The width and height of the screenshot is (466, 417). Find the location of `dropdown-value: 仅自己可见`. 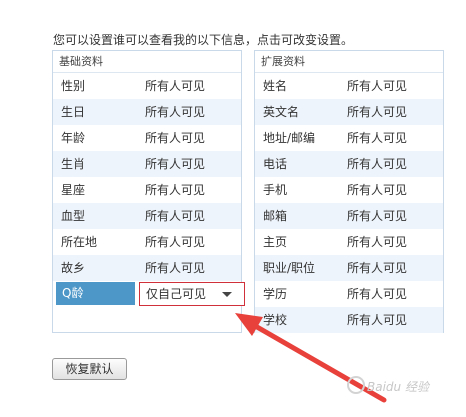

dropdown-value: 仅自己可见 is located at coordinates (176, 294).